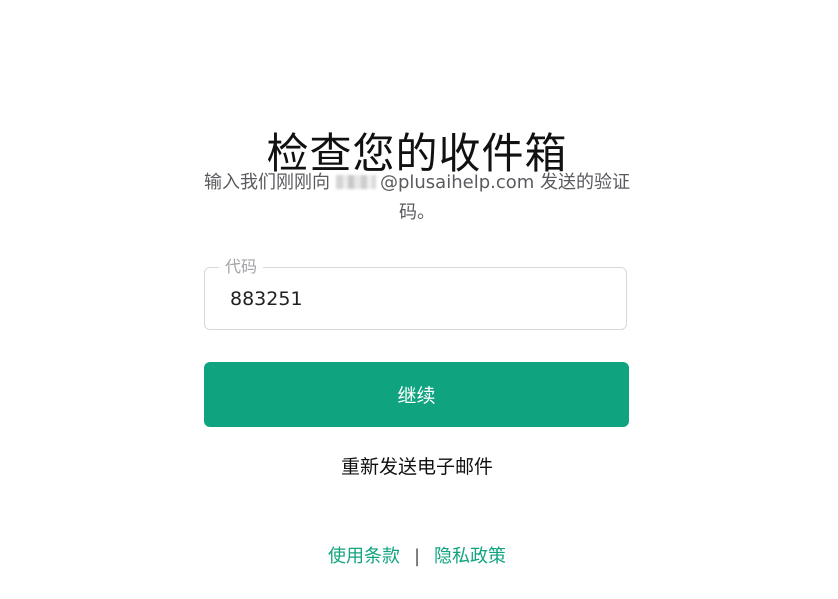 This screenshot has width=838, height=599. I want to click on email-domain: @plusaihelp.com, so click(457, 182).